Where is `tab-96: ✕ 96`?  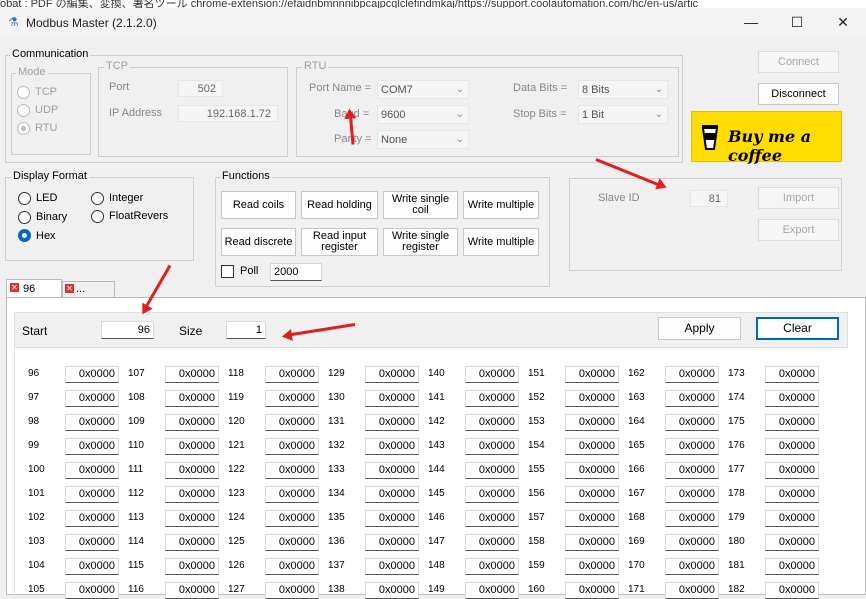
tab-96: ✕ 96 is located at coordinates (34, 288).